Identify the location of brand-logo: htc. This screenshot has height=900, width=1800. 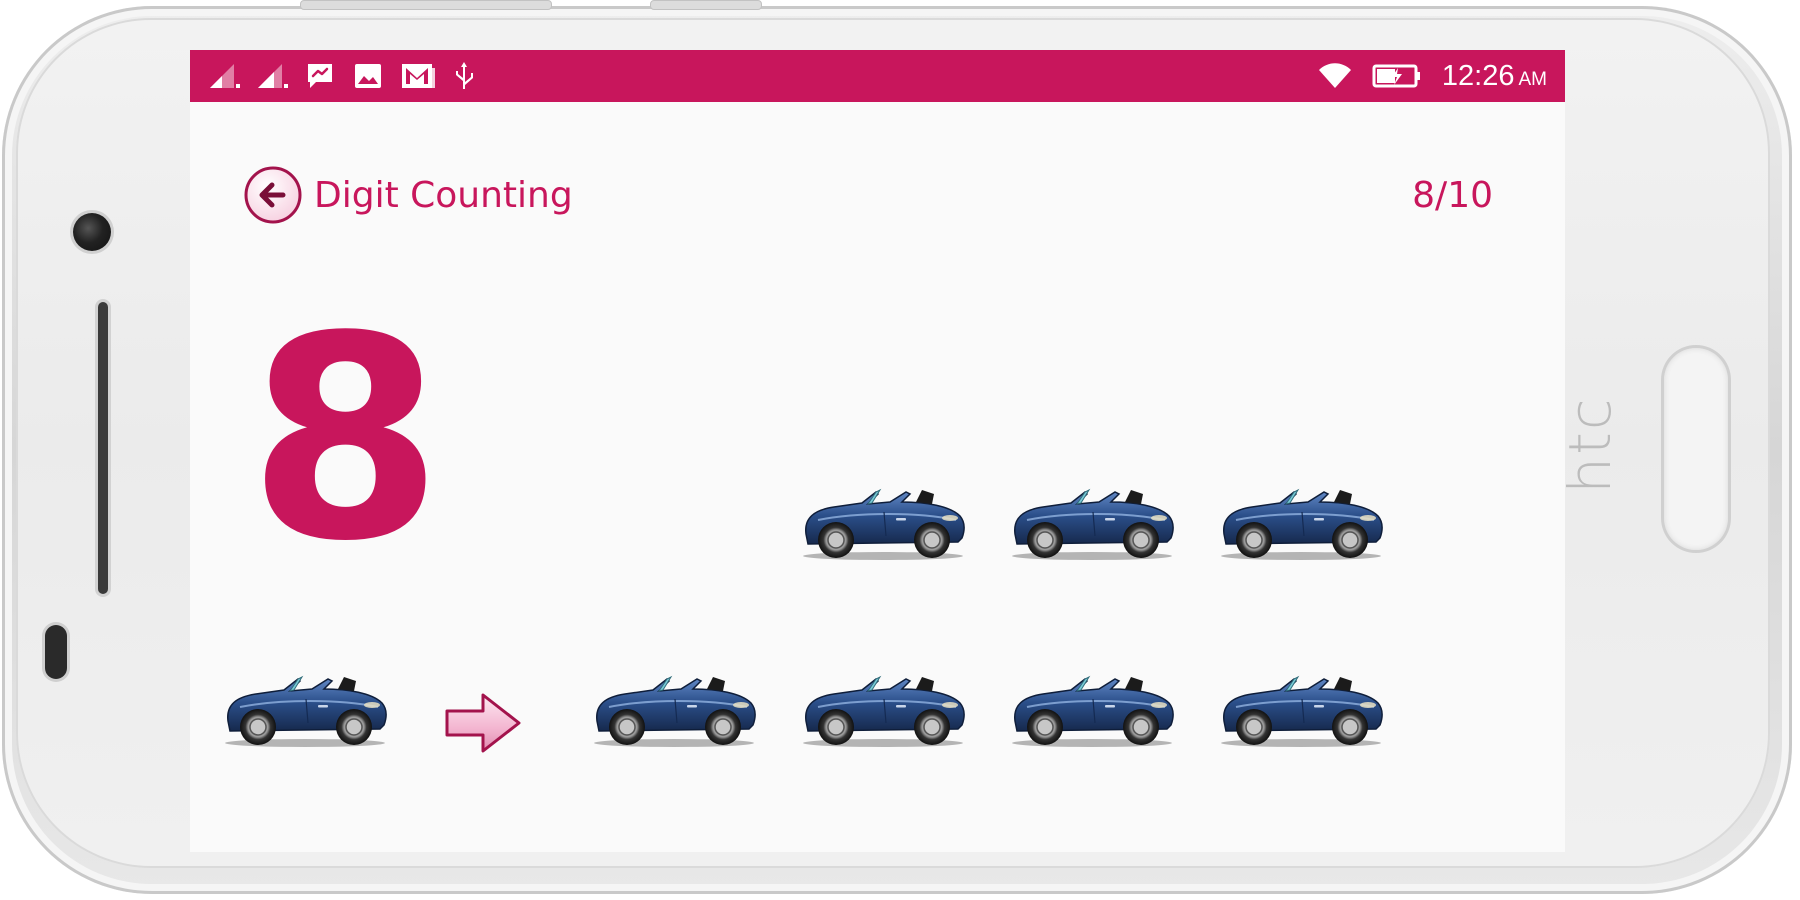
(1590, 445).